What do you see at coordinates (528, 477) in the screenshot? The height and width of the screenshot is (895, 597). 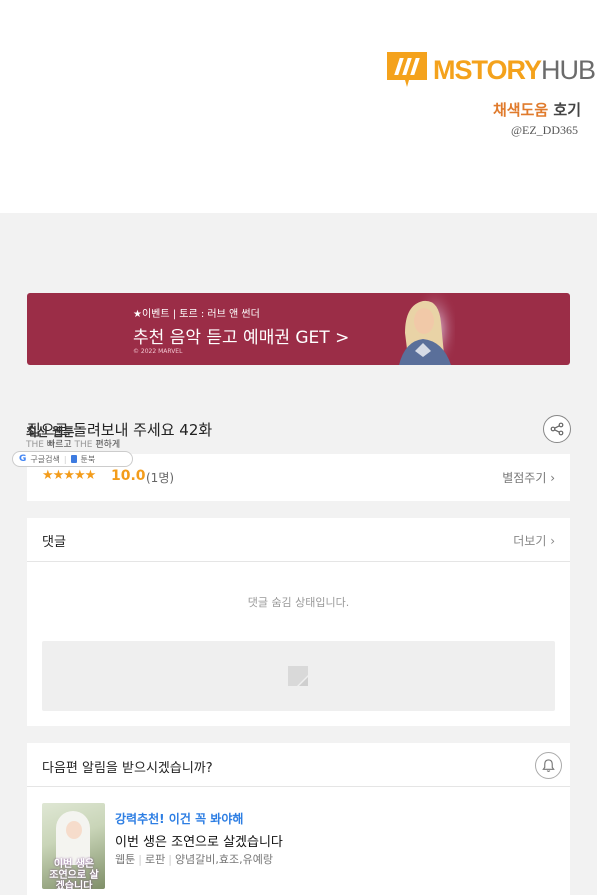 I see `rate-button: 별점주기 ›` at bounding box center [528, 477].